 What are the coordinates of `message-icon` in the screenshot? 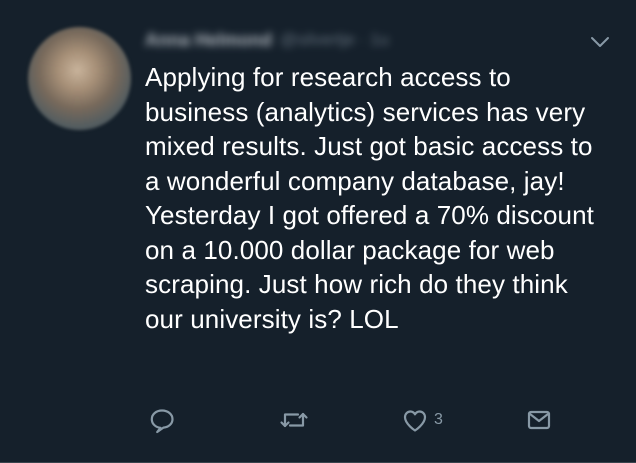 It's located at (539, 420).